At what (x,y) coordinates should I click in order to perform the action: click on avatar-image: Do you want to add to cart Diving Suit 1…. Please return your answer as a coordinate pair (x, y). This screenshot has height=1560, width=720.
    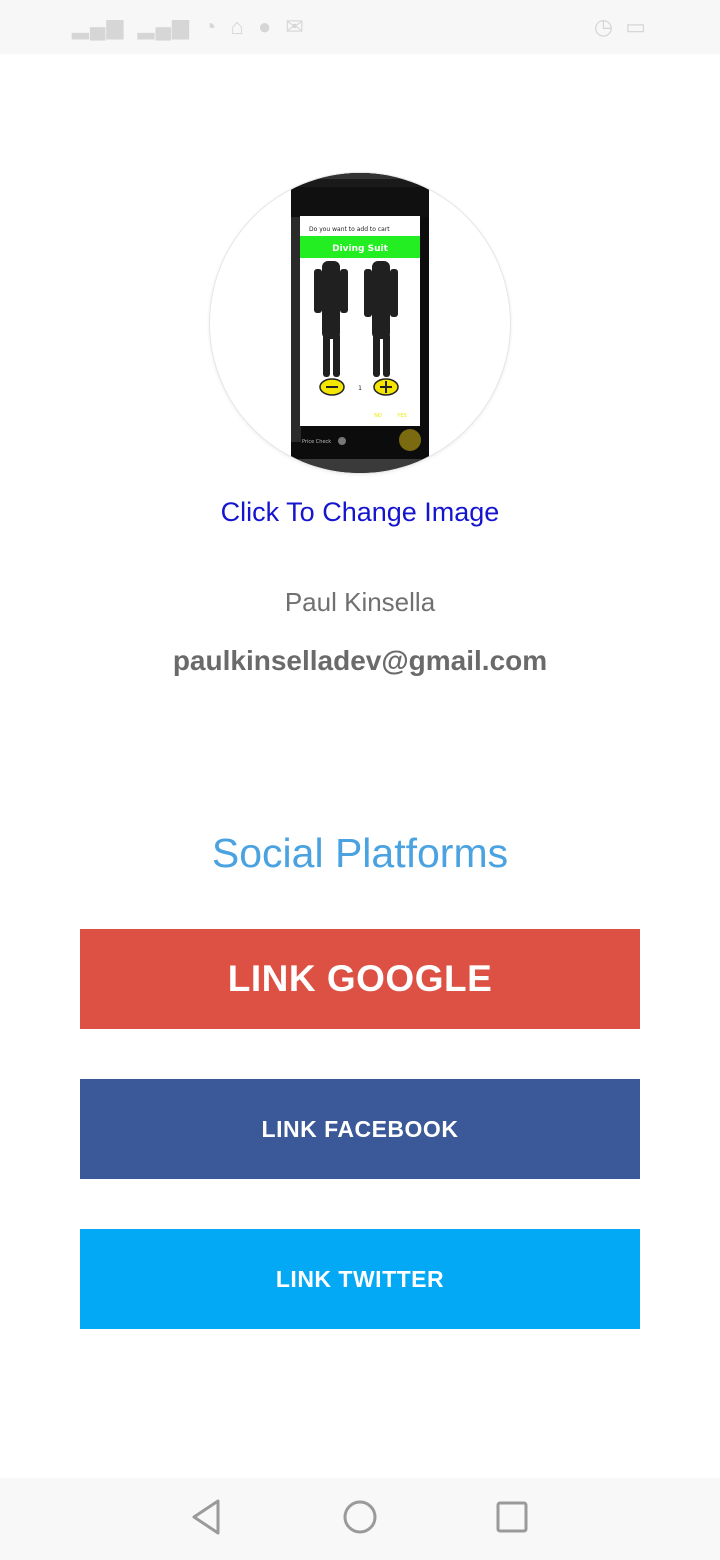
    Looking at the image, I should click on (360, 323).